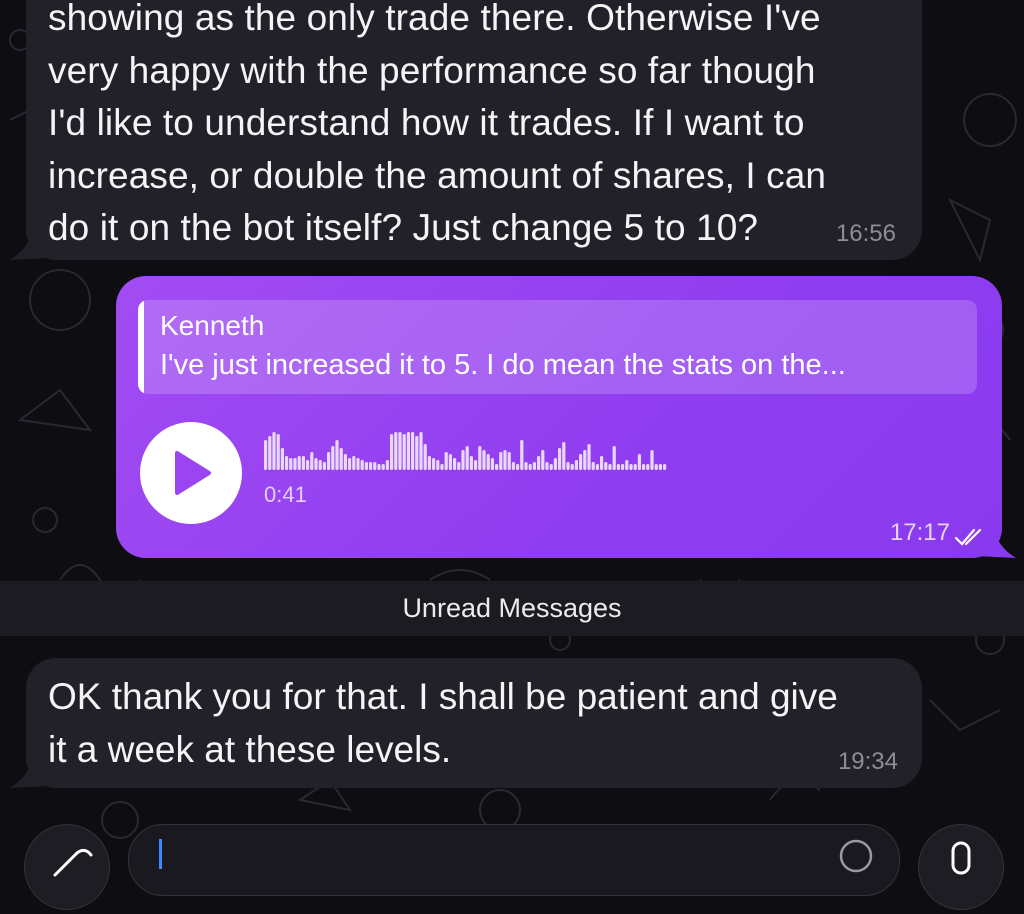  I want to click on message-line: it a week at these levels., so click(250, 749).